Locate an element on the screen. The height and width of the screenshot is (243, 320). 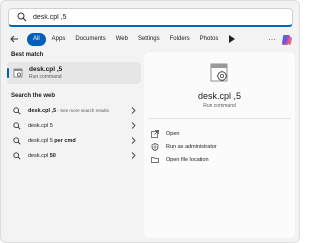
selection-indicator is located at coordinates (8, 73).